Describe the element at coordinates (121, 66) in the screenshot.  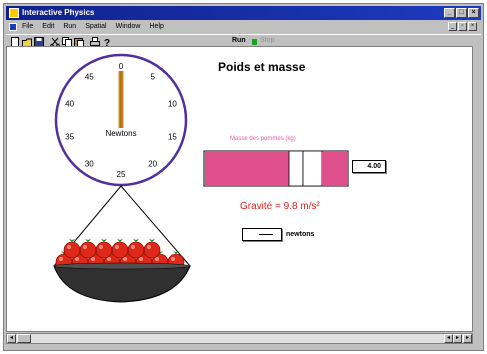
I see `dial-tick-0: 0` at that location.